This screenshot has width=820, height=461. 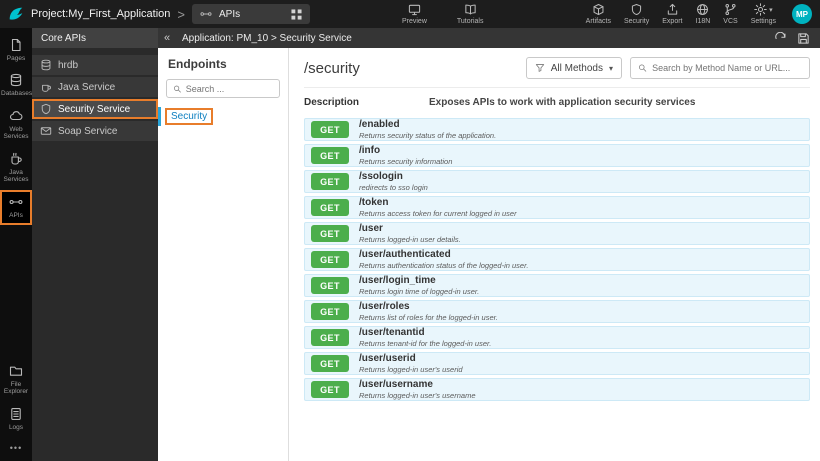 I want to click on security-button: Security, so click(x=636, y=14).